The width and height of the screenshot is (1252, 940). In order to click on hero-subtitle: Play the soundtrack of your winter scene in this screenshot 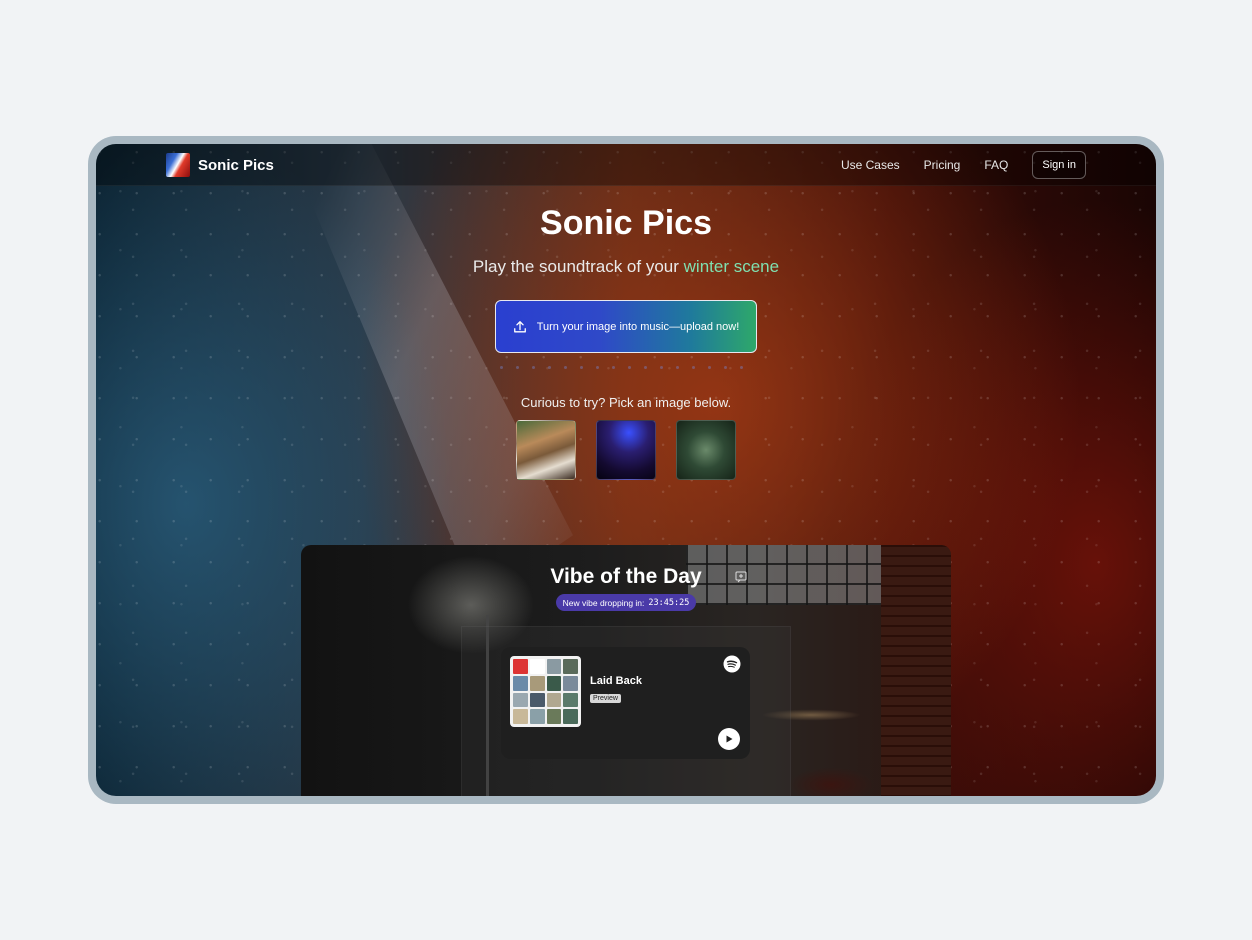, I will do `click(626, 267)`.